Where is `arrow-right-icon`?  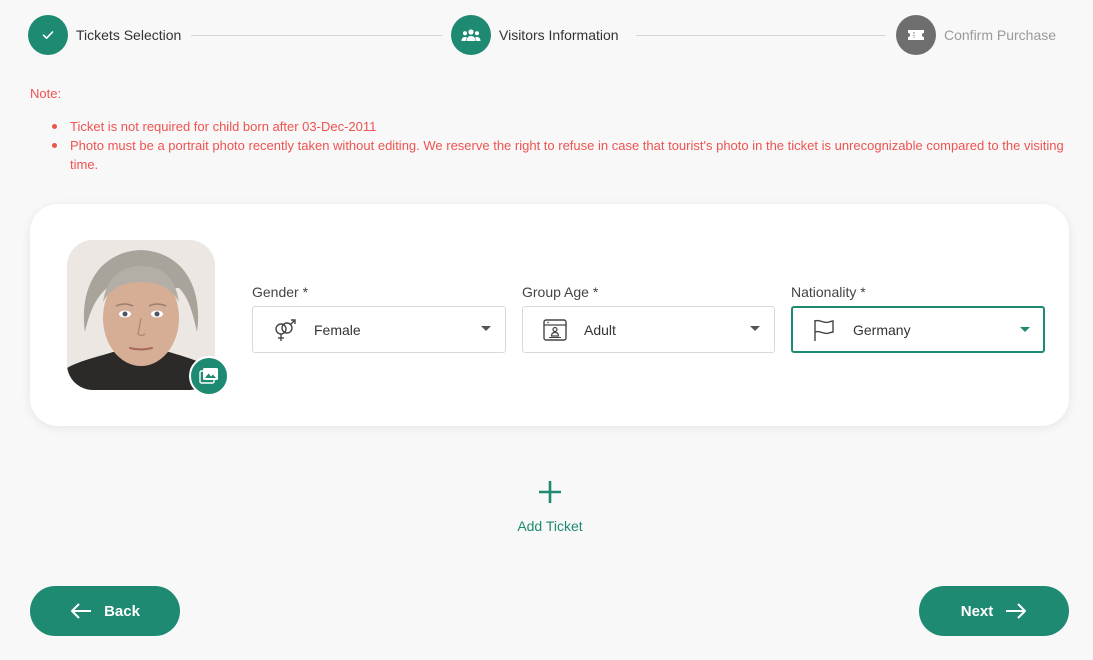
arrow-right-icon is located at coordinates (1016, 611).